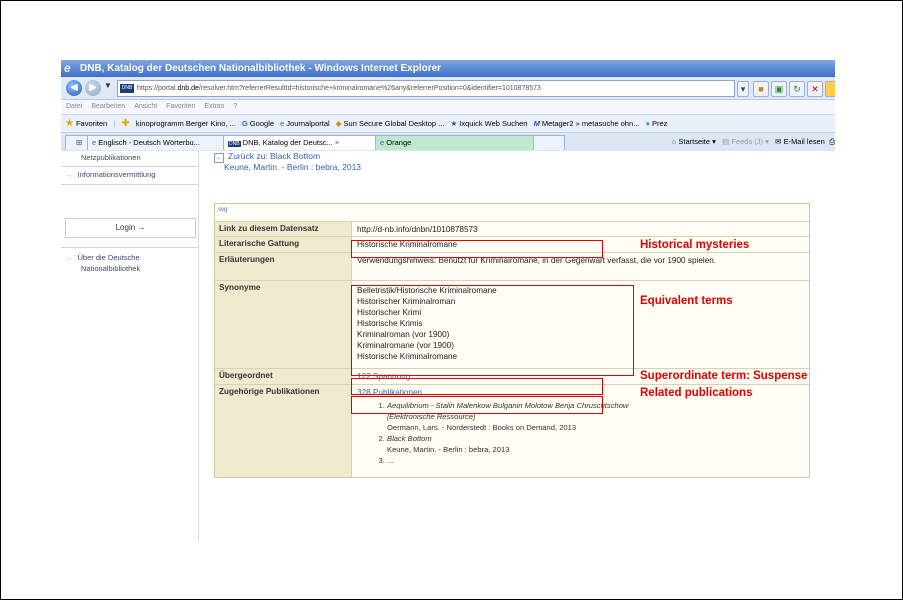 The image size is (903, 600). I want to click on menu-ansicht: Ansicht, so click(145, 106).